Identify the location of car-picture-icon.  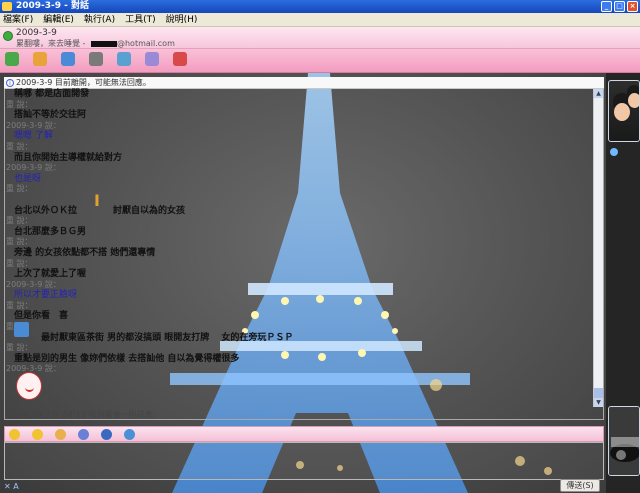
(624, 441).